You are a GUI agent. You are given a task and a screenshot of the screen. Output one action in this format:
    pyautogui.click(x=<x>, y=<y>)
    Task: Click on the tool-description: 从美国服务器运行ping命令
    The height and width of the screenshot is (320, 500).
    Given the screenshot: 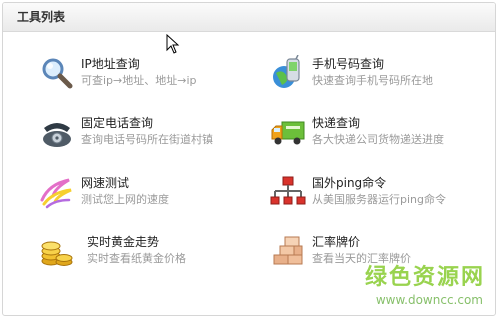 What is the action you would take?
    pyautogui.click(x=379, y=199)
    